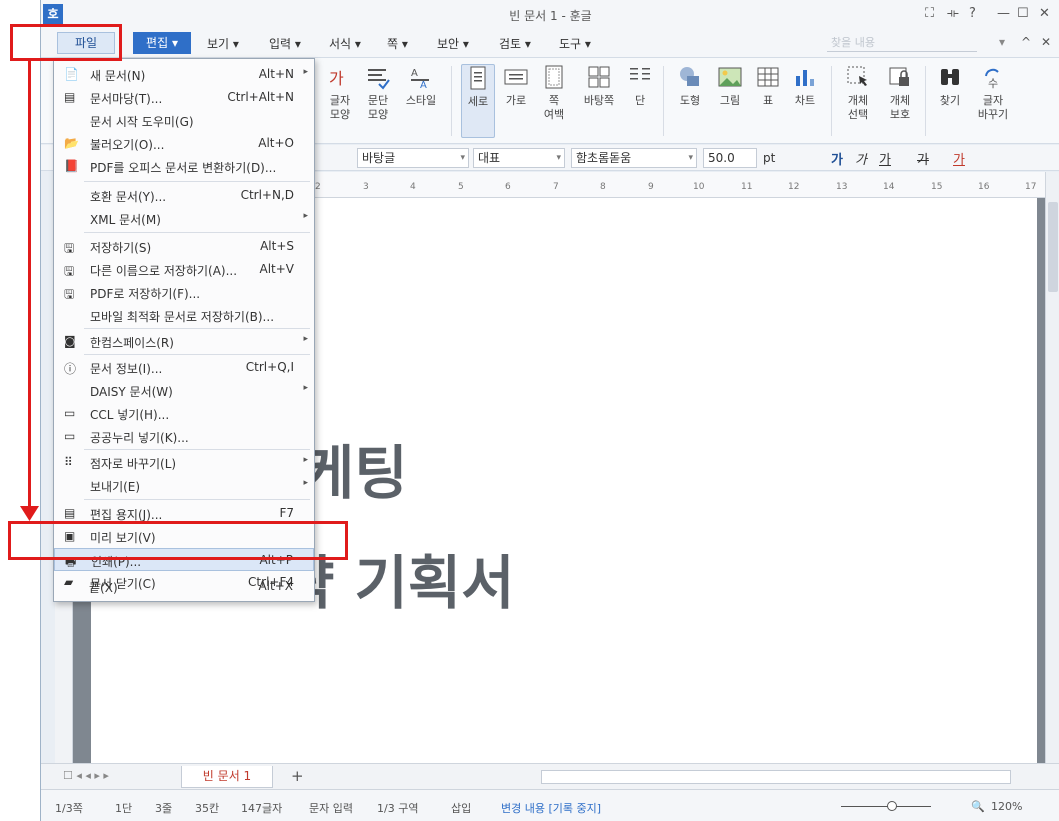 The image size is (1059, 821). I want to click on para-shape-button: 문단 모양, so click(378, 93).